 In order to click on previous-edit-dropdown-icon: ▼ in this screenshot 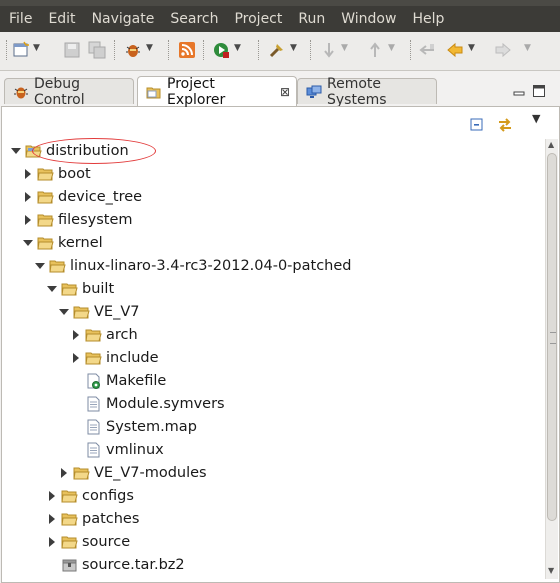, I will do `click(391, 48)`.